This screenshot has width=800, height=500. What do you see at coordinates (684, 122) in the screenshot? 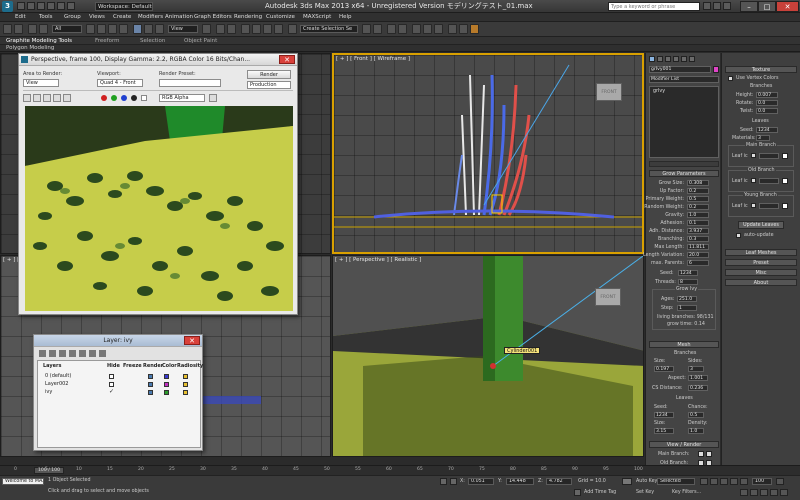
I see `modifier-stack: grIvy` at bounding box center [684, 122].